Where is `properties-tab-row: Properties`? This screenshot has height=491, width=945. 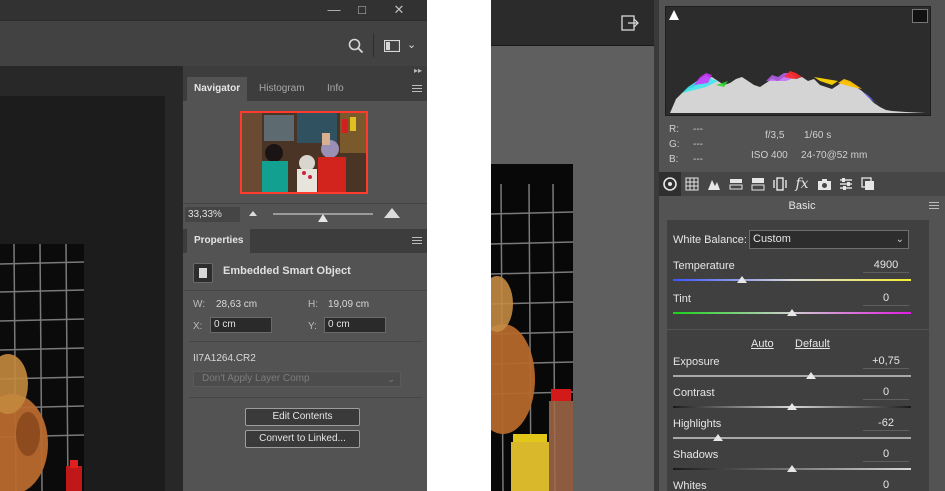
properties-tab-row: Properties is located at coordinates (305, 241).